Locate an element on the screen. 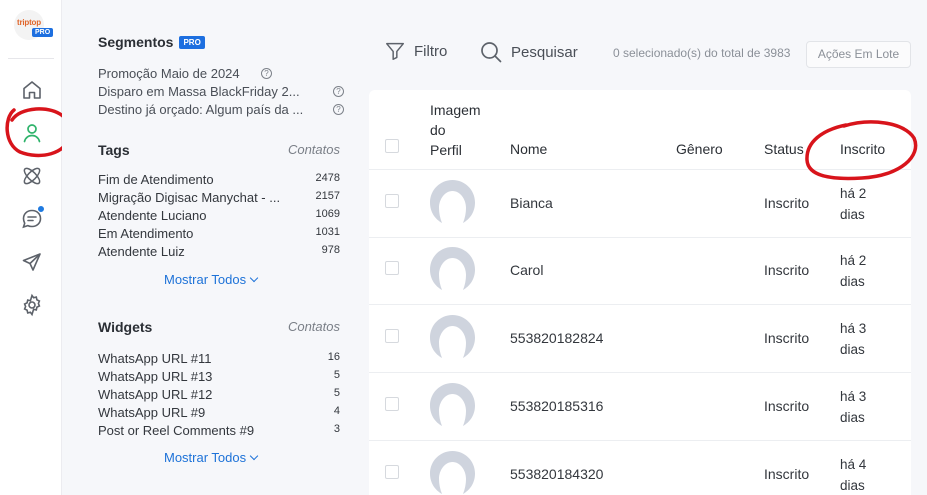  widget-item: Post or Reel Comments #9 3 is located at coordinates (219, 432).